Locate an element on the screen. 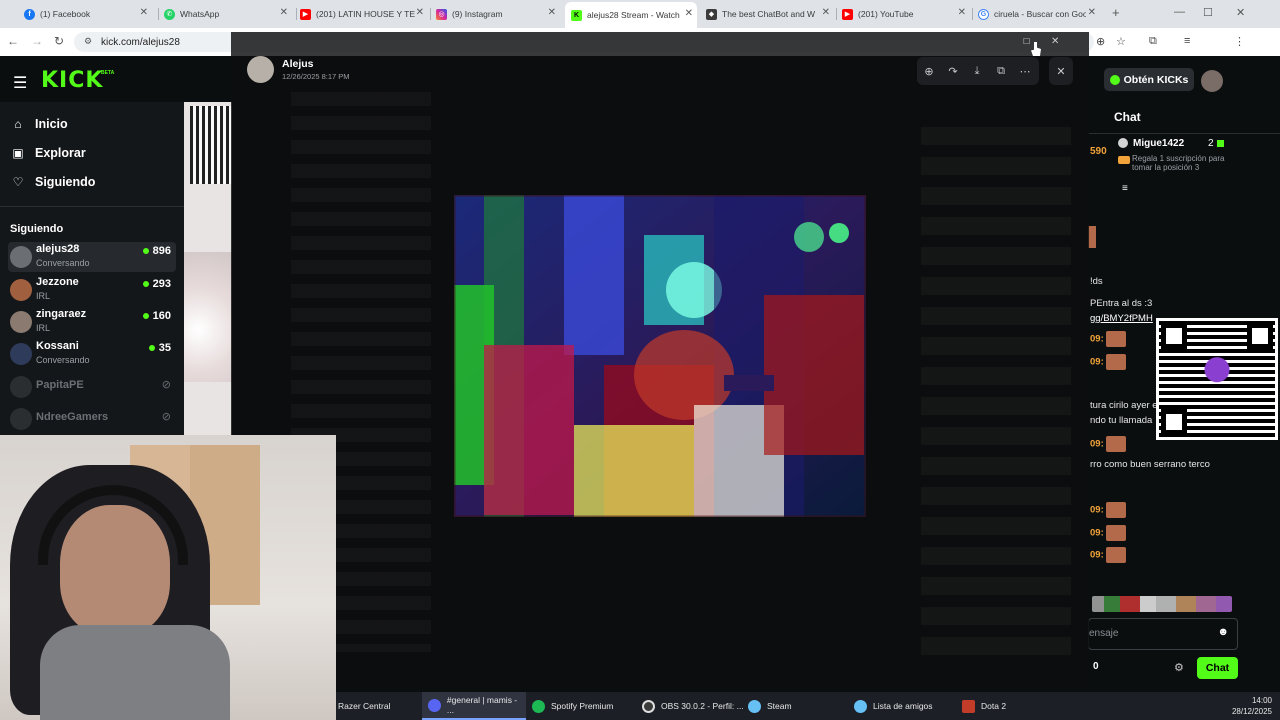  followed-channel-alejus28: alejus28 Conversando 896 is located at coordinates (92, 257).